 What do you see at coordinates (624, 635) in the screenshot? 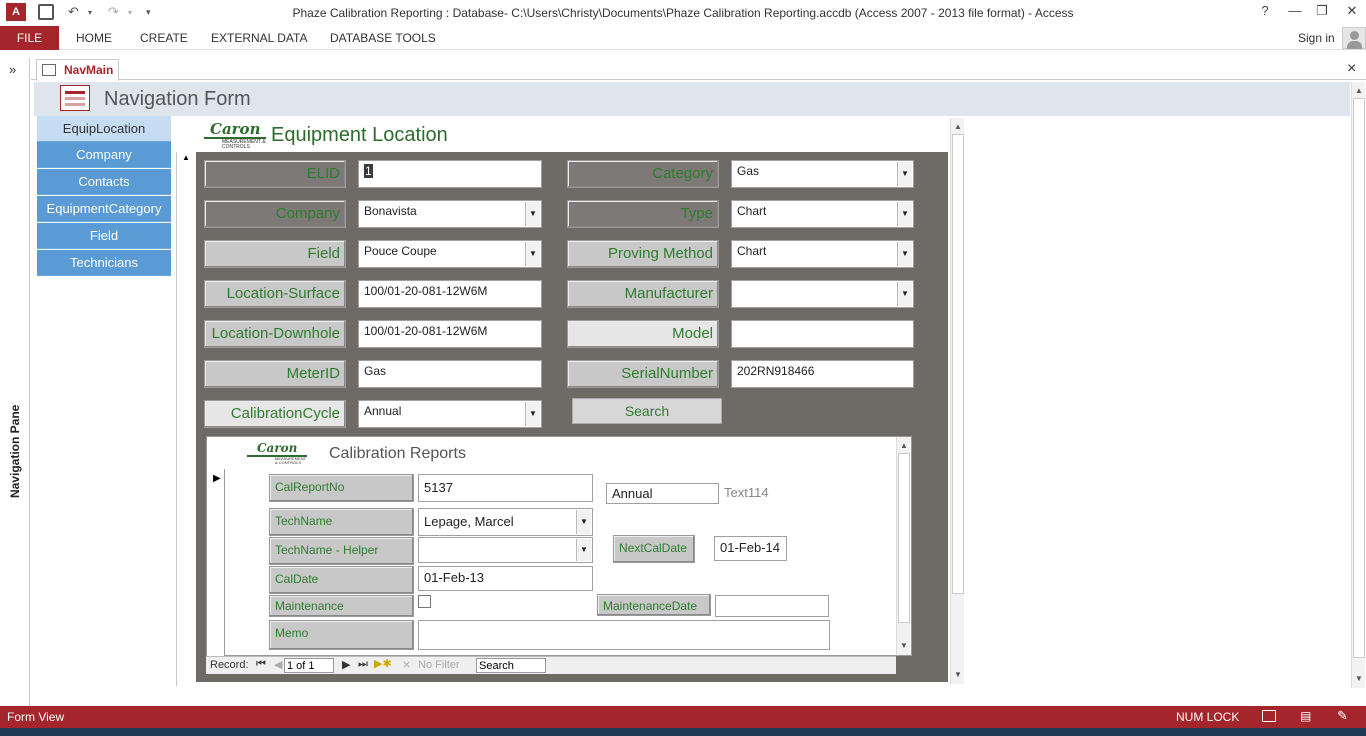
I see `memo-field` at bounding box center [624, 635].